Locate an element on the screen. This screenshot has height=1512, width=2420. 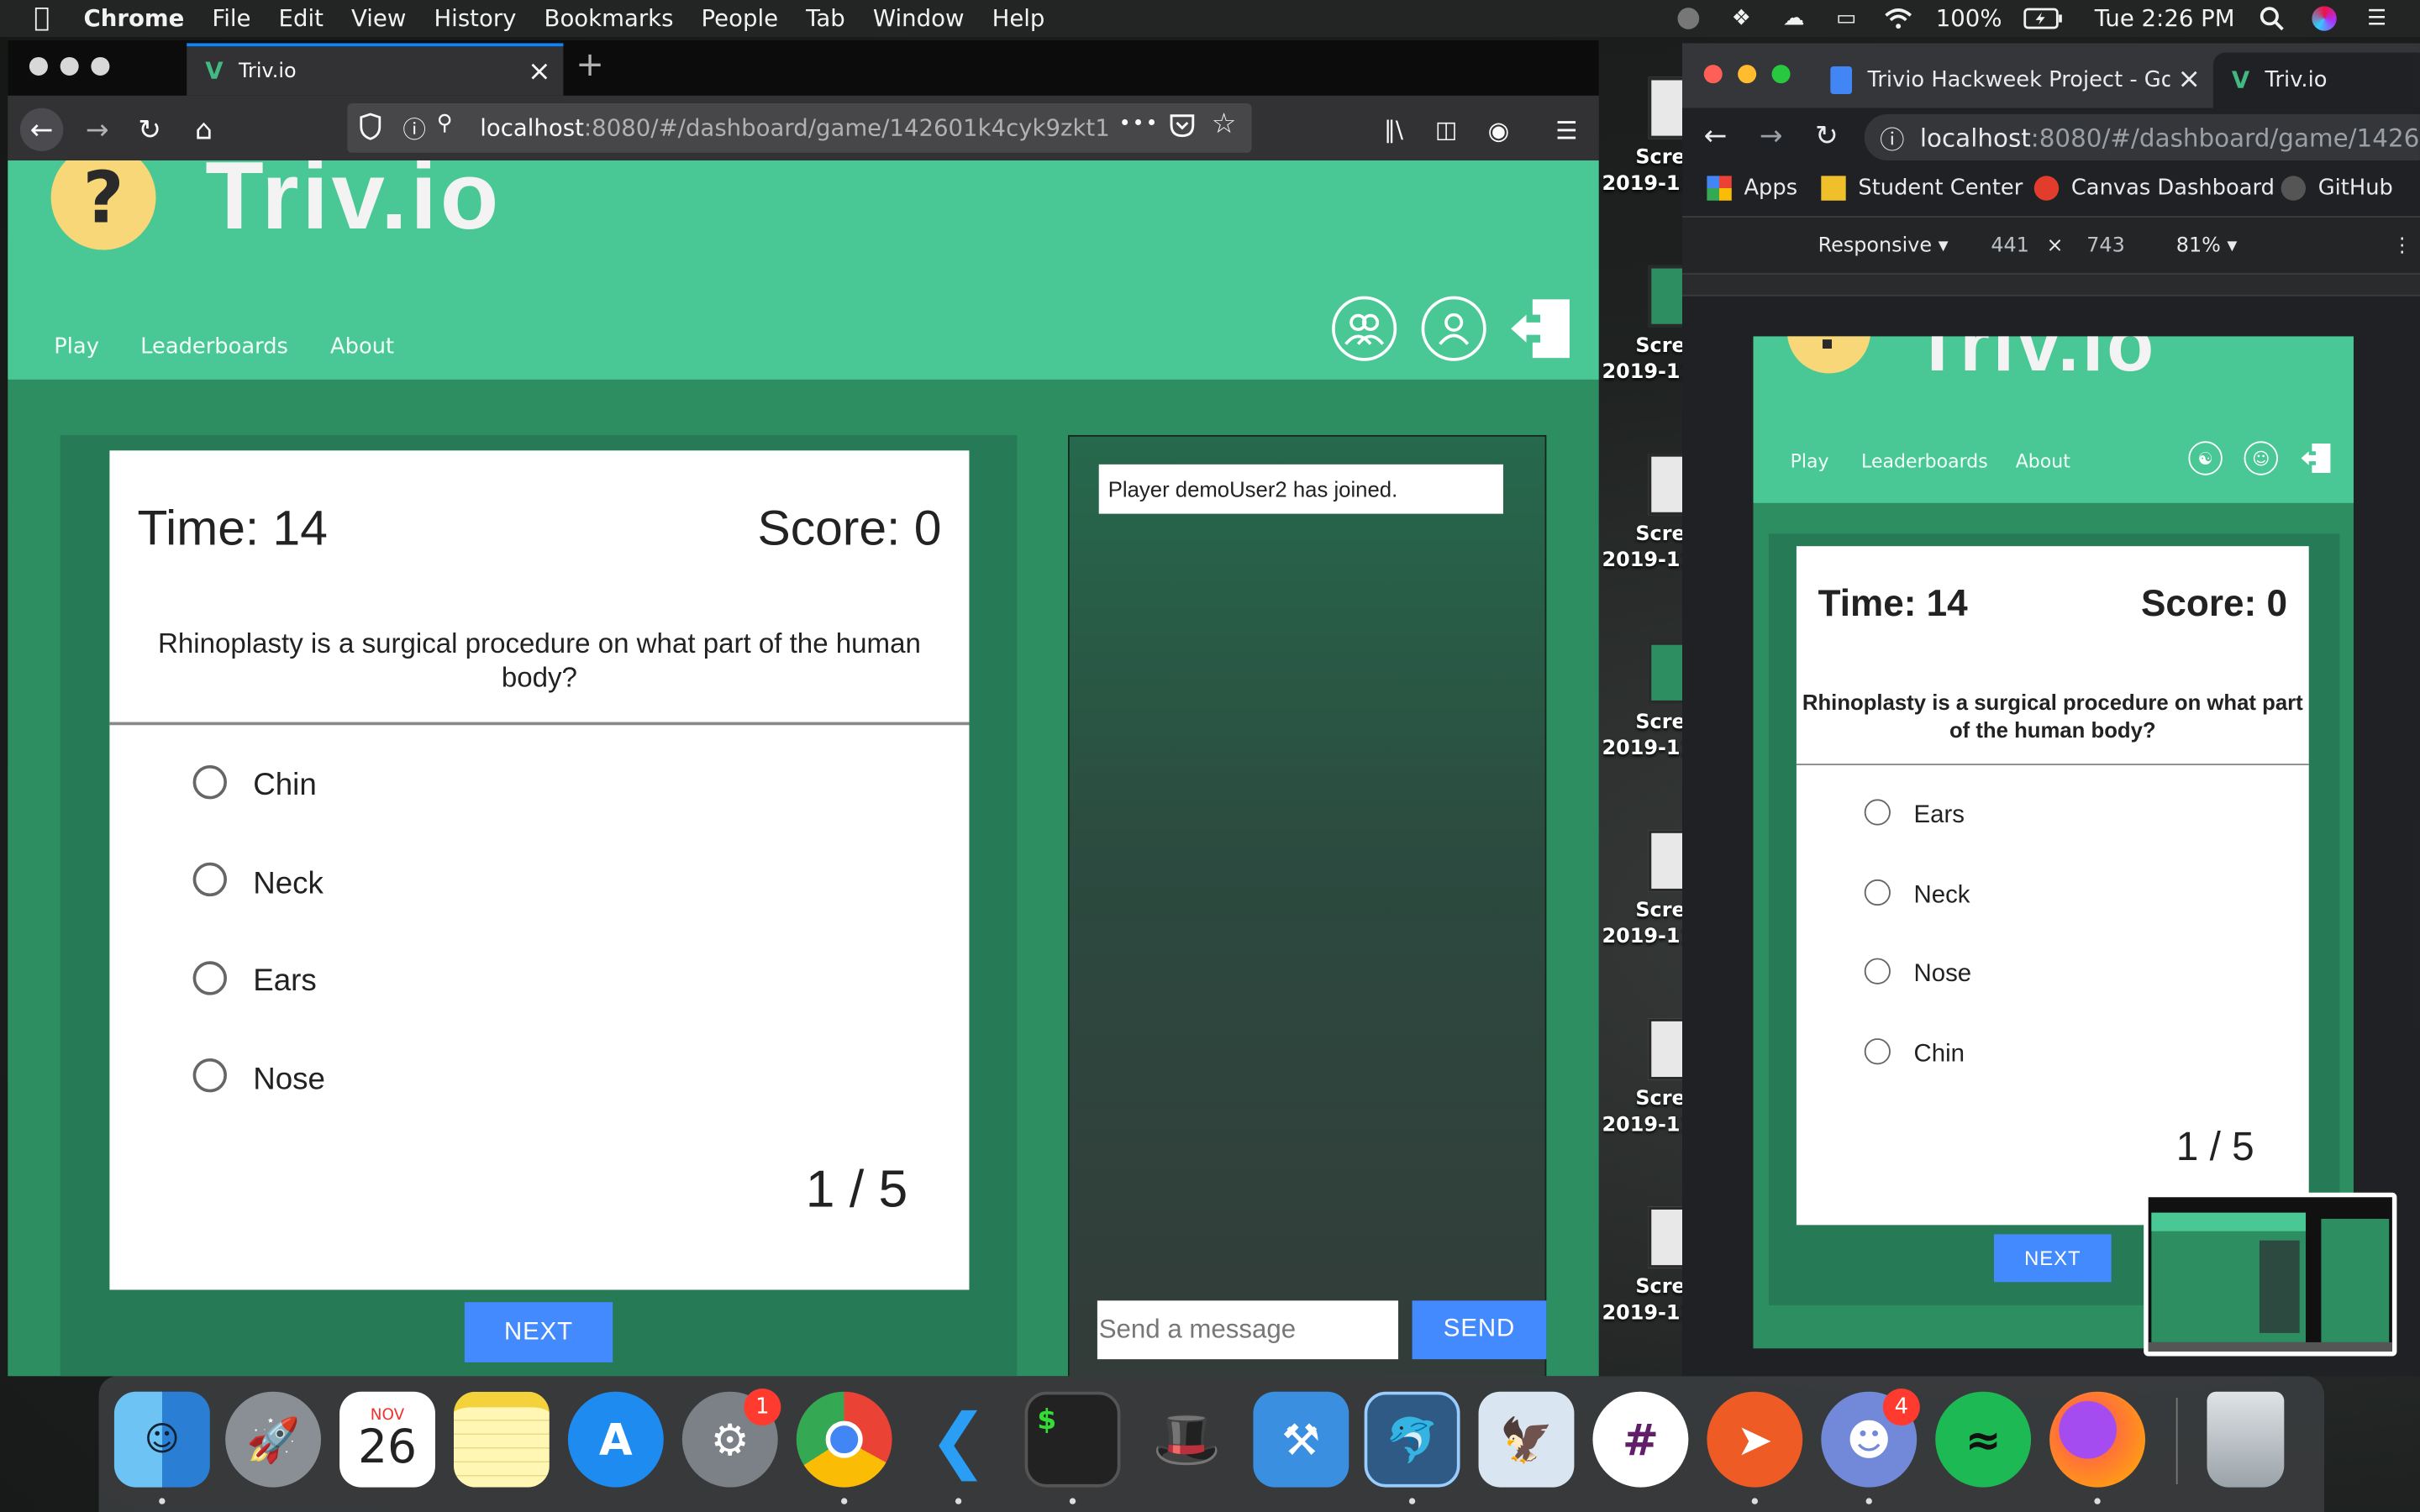
bookmark-star-icon: ☆ is located at coordinates (1225, 124).